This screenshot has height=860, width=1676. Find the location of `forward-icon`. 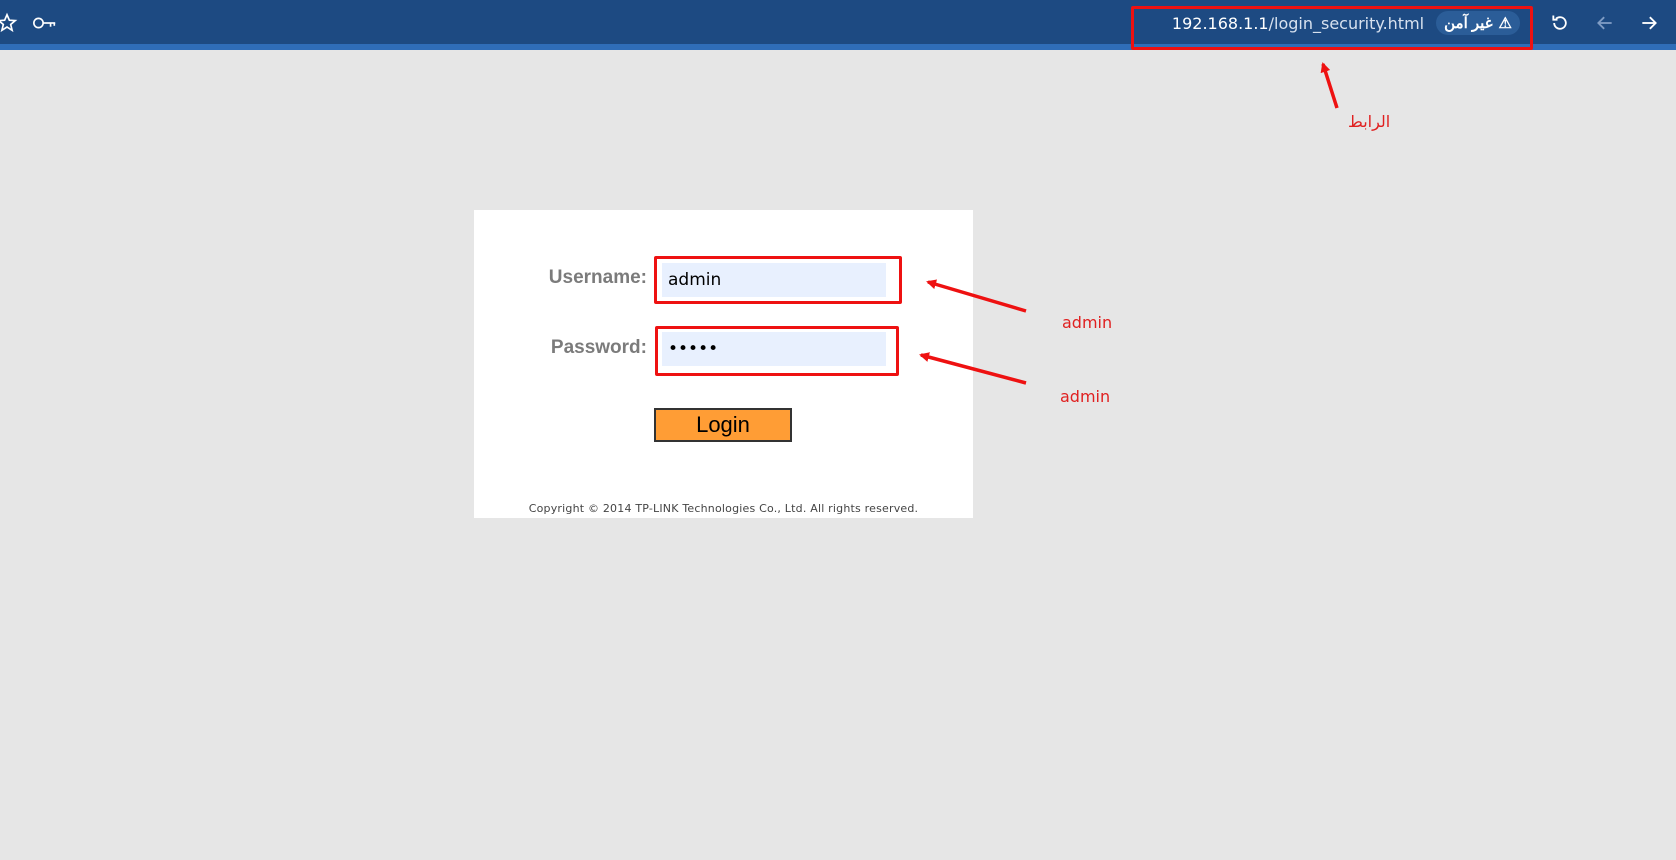

forward-icon is located at coordinates (1649, 23).